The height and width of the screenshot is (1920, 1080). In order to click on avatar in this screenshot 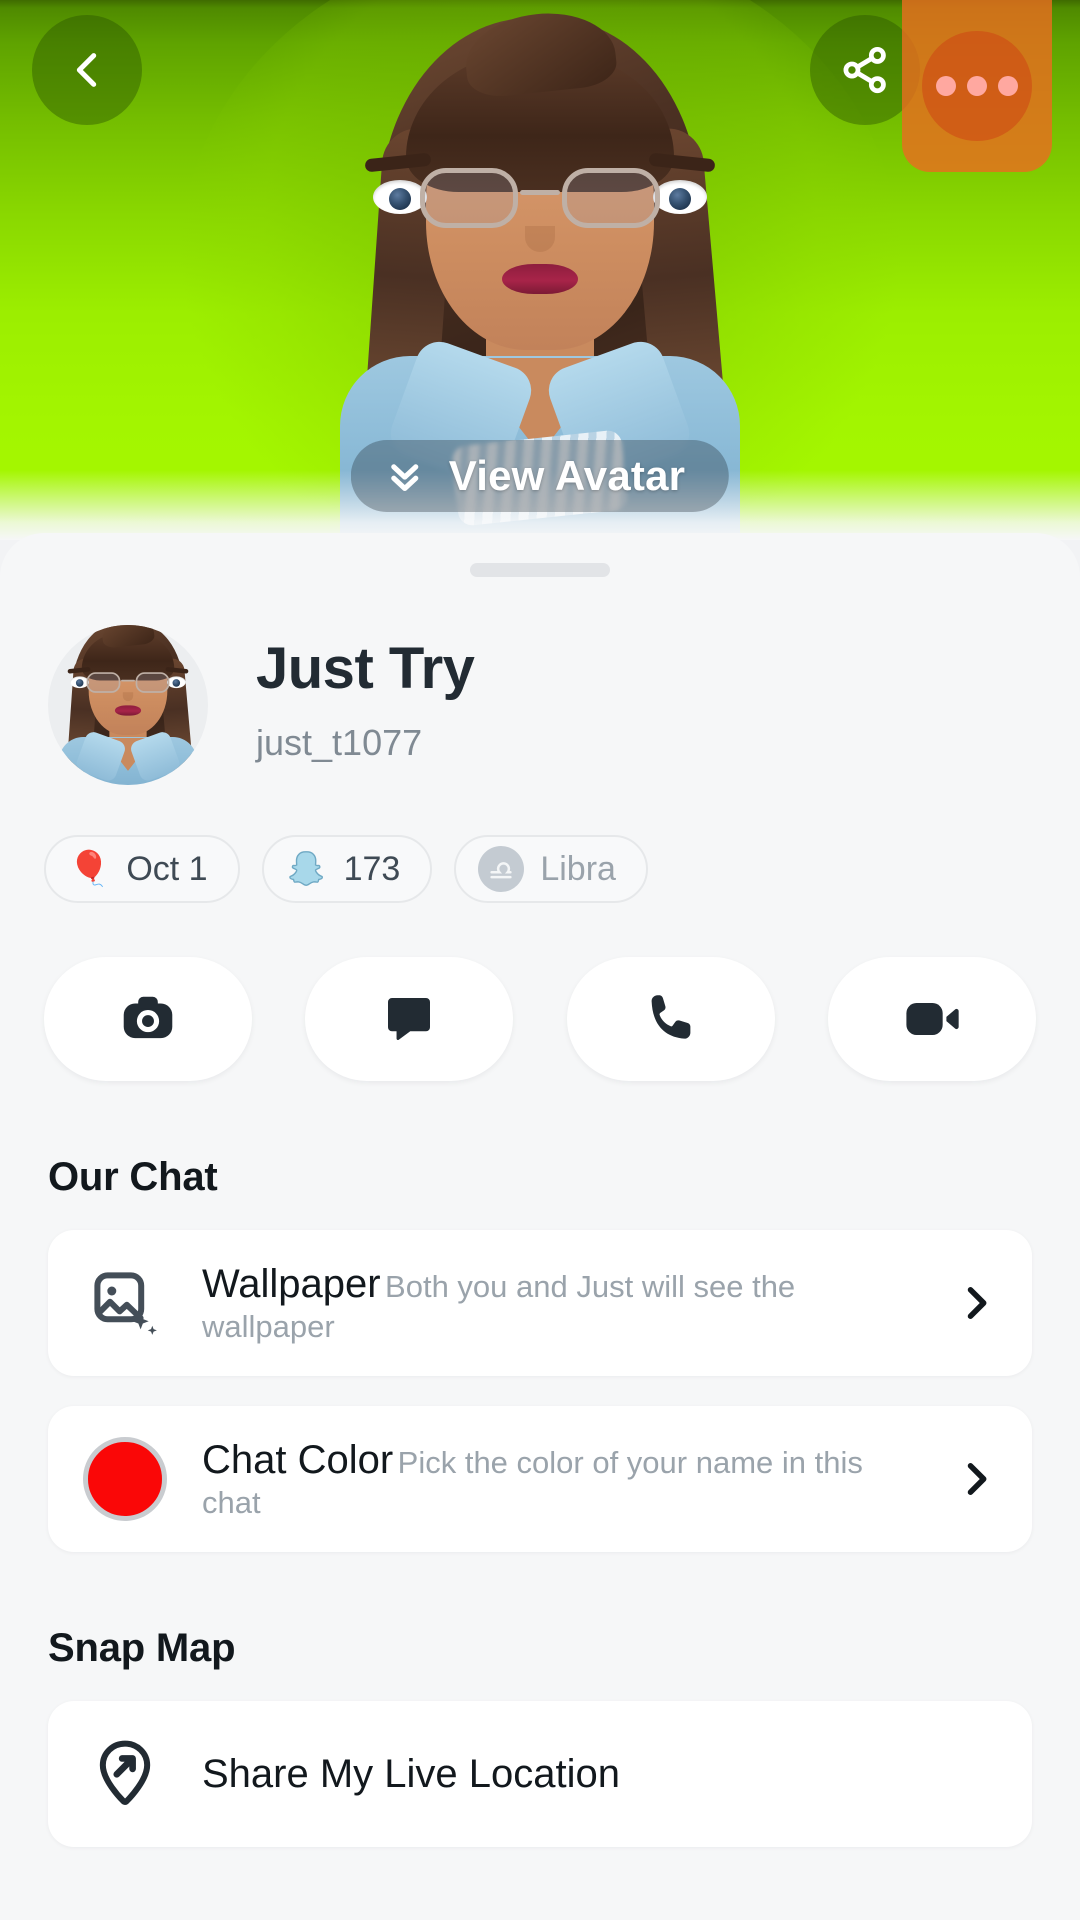, I will do `click(128, 705)`.